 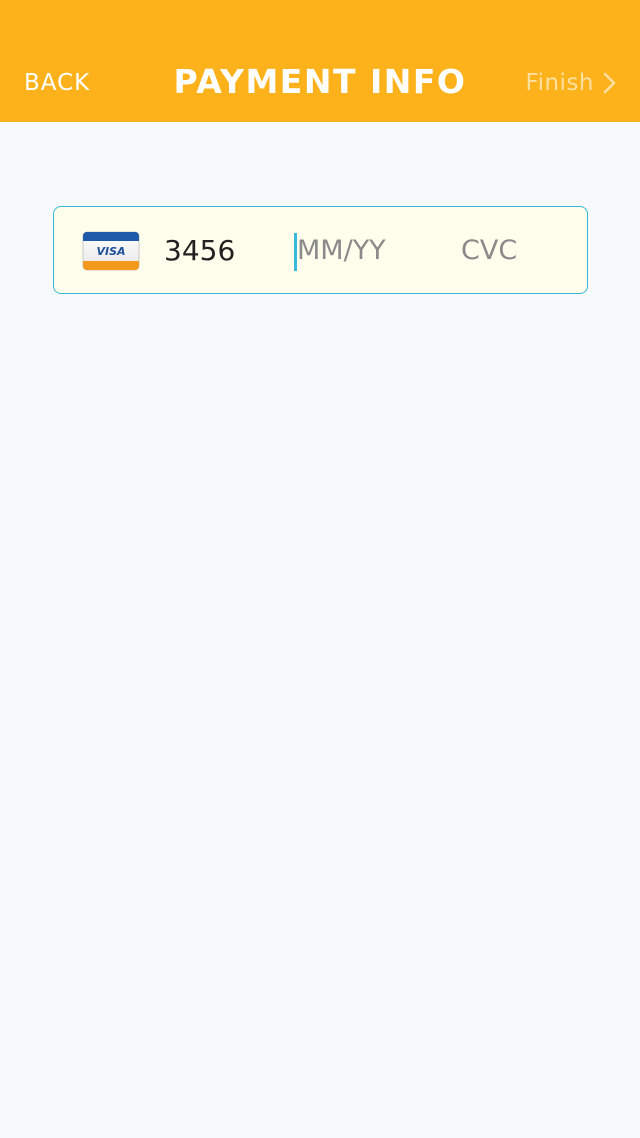 What do you see at coordinates (511, 251) in the screenshot?
I see `cvc-field: CVC` at bounding box center [511, 251].